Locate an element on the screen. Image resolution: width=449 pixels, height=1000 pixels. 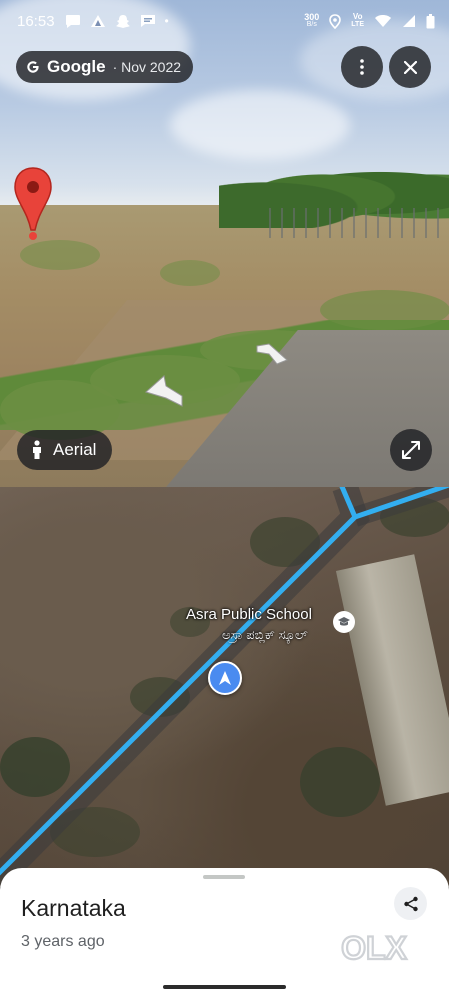
aerial-button: Aerial is located at coordinates (65, 450).